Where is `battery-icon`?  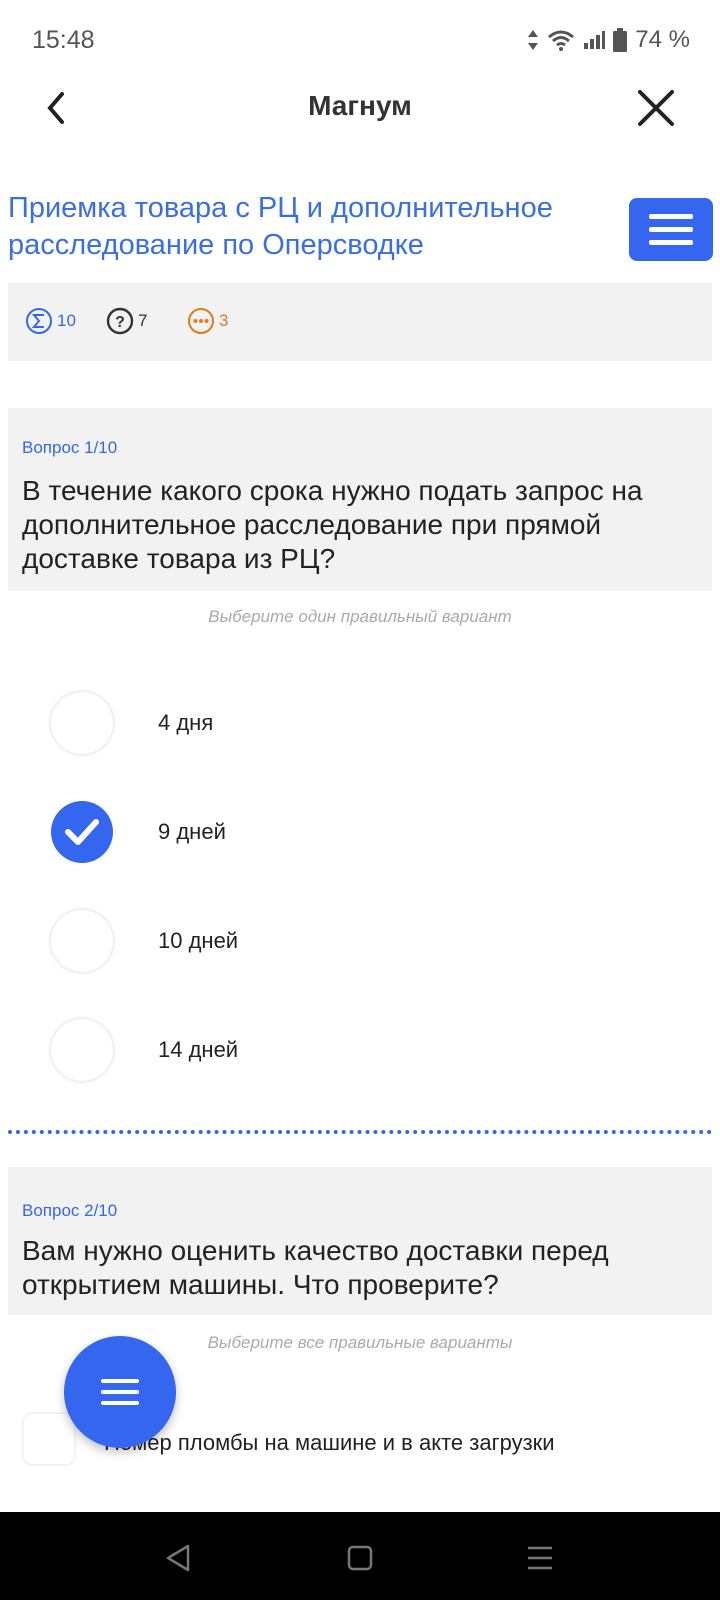
battery-icon is located at coordinates (620, 40).